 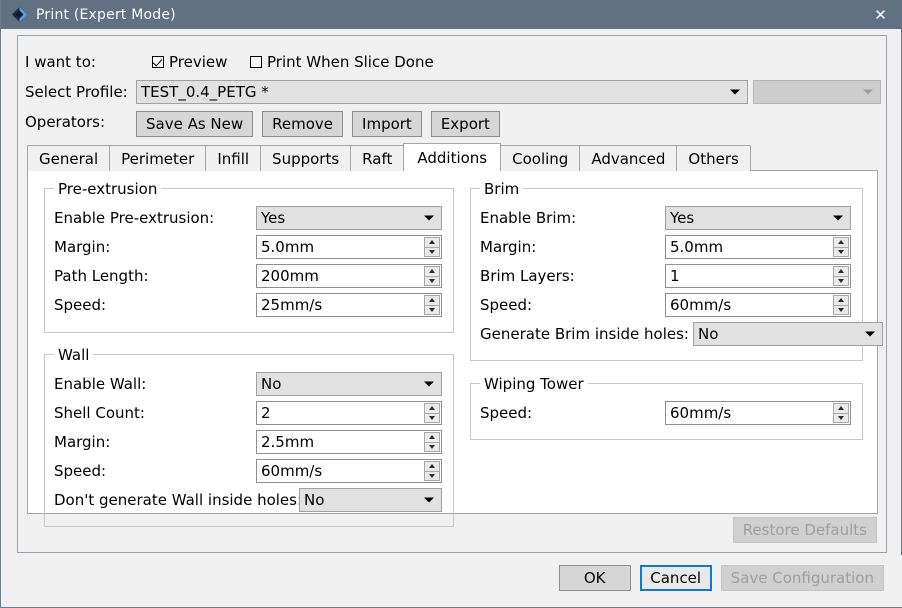 What do you see at coordinates (349, 471) in the screenshot?
I see `wall-speed-stepper: 60mm/s` at bounding box center [349, 471].